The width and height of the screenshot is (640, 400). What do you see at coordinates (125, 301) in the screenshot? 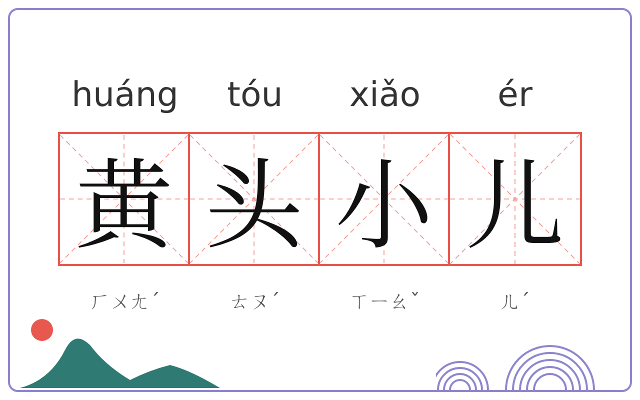
I see `zhuyin-text: ㄏㄨㄤˊ` at bounding box center [125, 301].